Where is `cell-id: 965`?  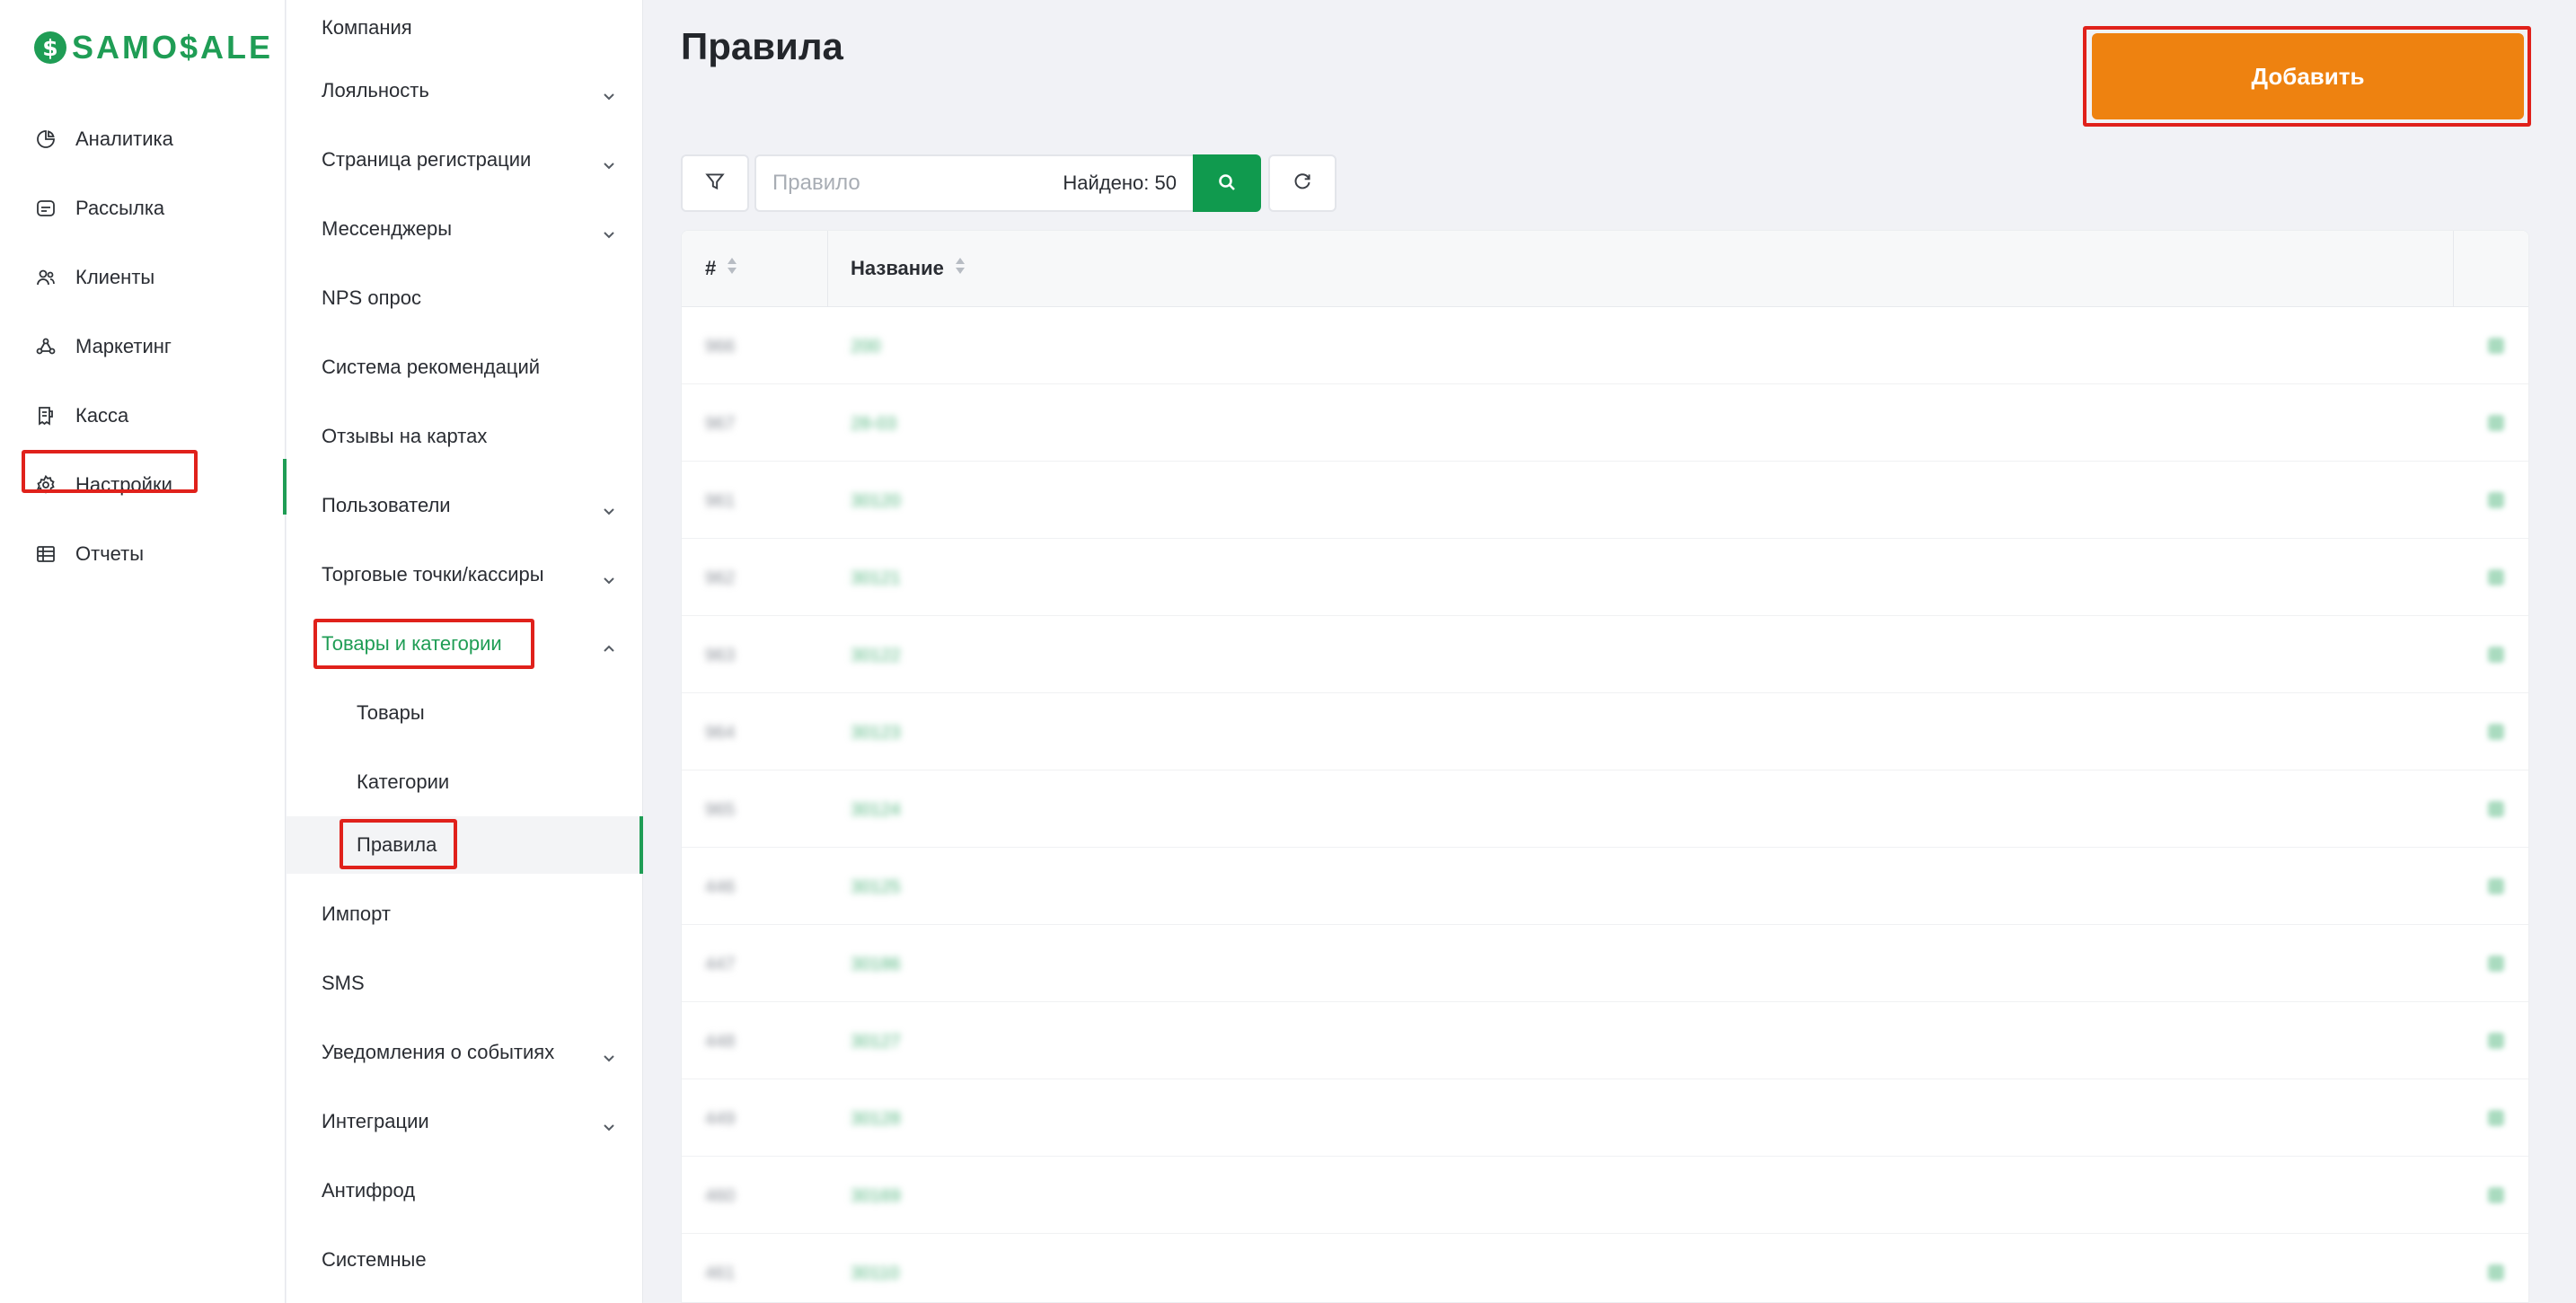 cell-id: 965 is located at coordinates (720, 810).